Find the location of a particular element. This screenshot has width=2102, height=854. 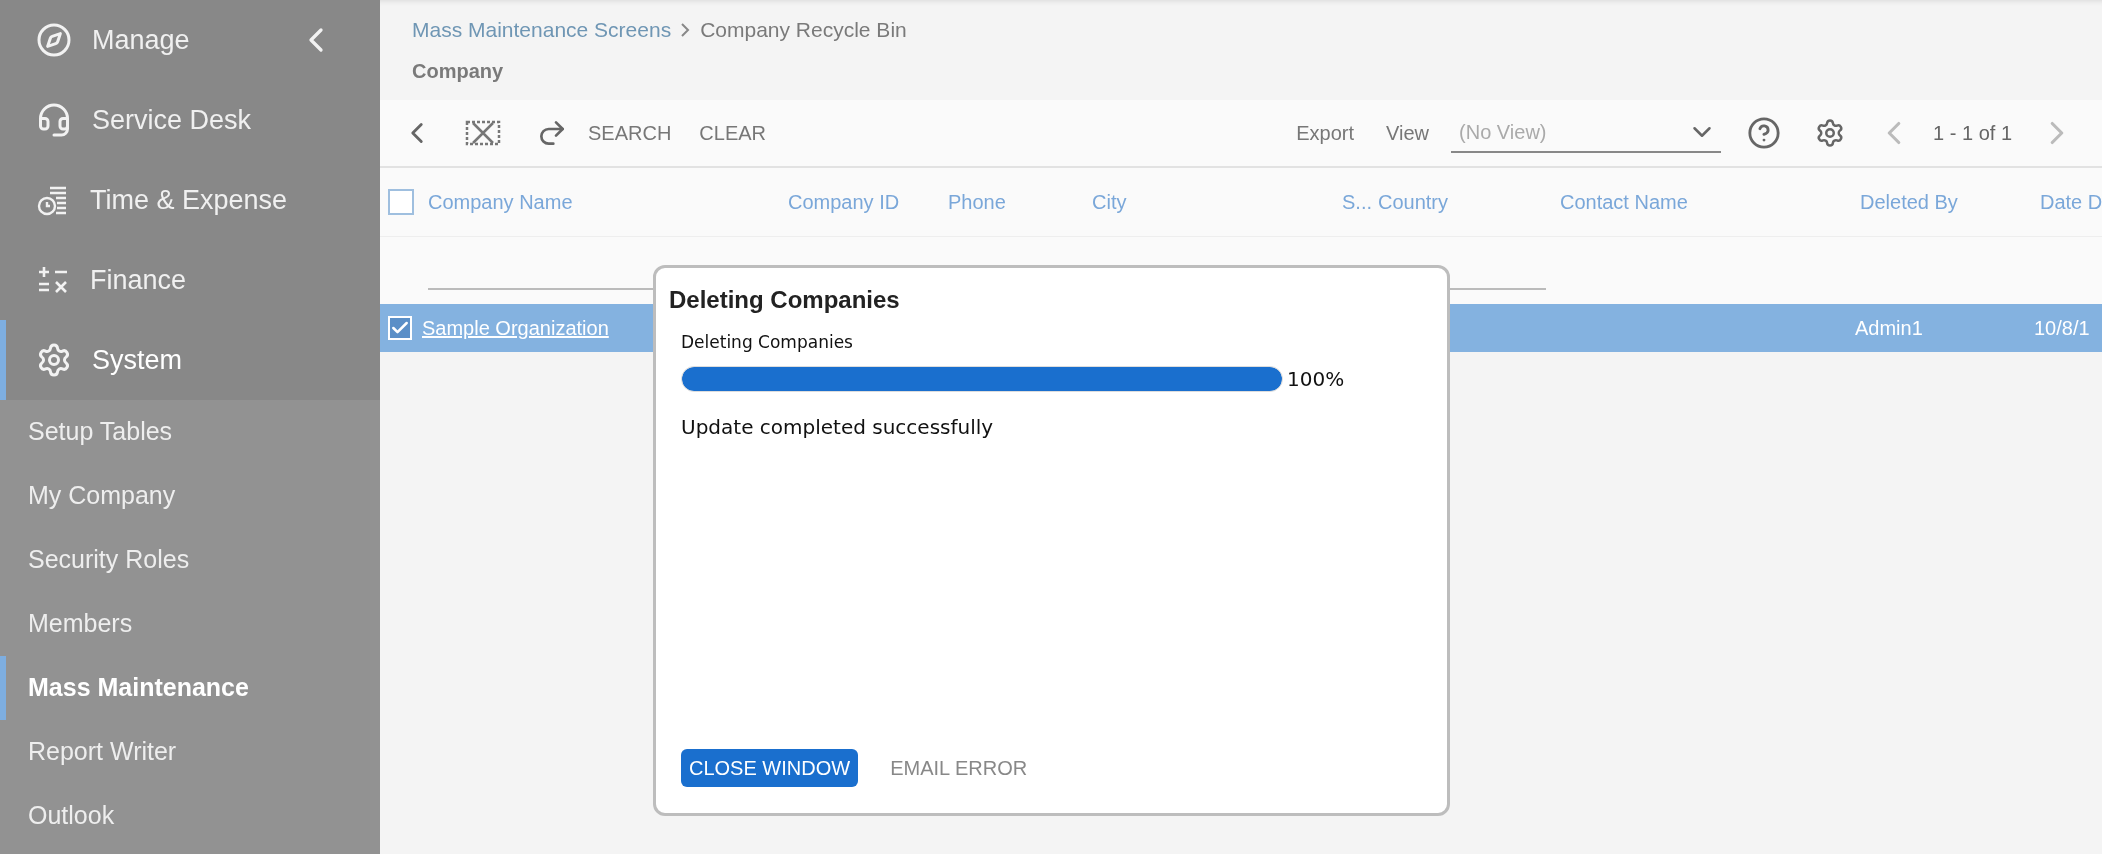

breadcrumb-current: Company Recycle Bin is located at coordinates (803, 30).